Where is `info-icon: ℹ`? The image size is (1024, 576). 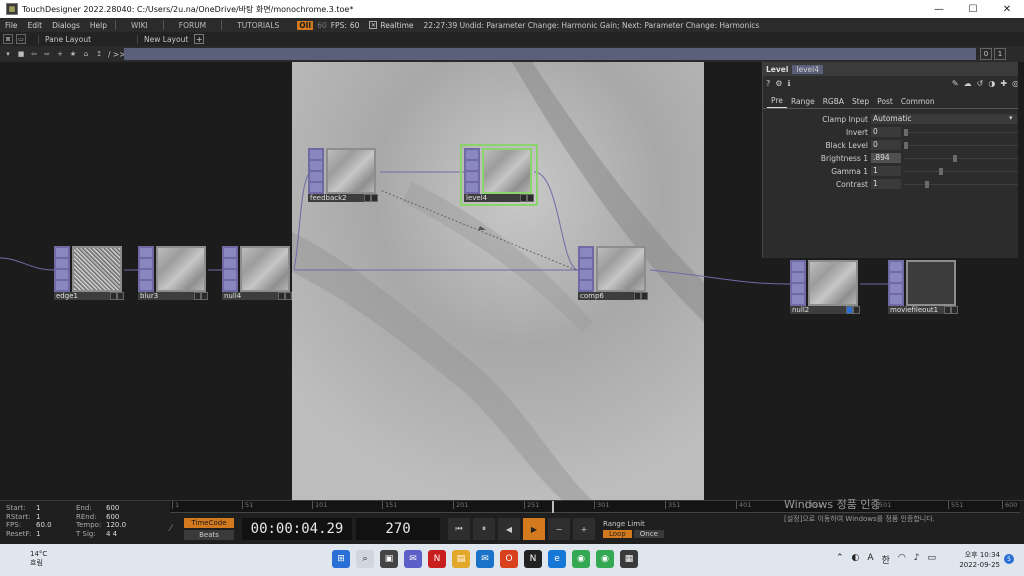
info-icon: ℹ is located at coordinates (788, 83).